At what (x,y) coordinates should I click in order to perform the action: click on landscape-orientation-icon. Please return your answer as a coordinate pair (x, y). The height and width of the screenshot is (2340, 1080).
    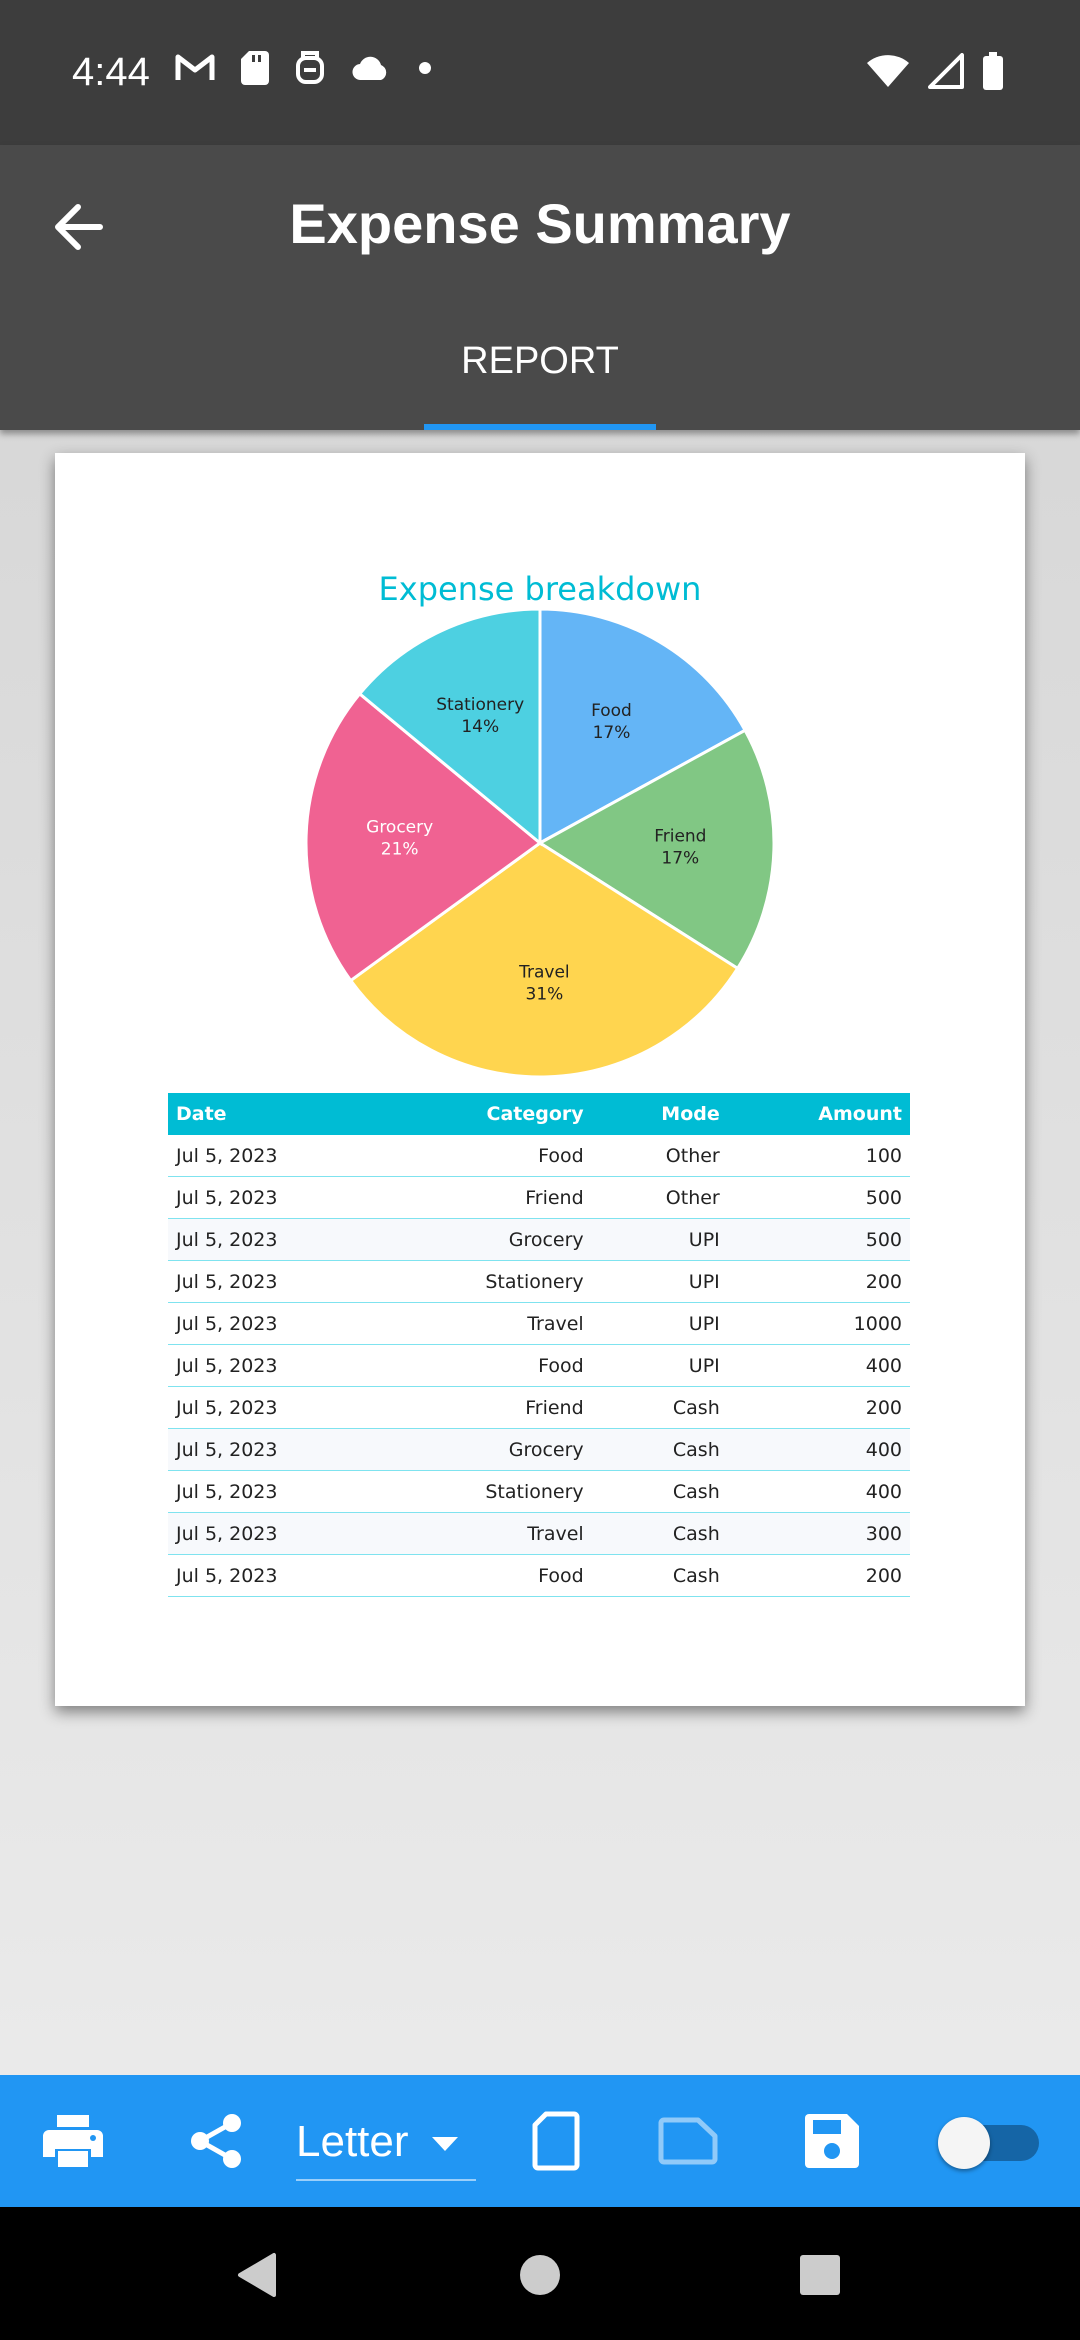
    Looking at the image, I should click on (688, 2141).